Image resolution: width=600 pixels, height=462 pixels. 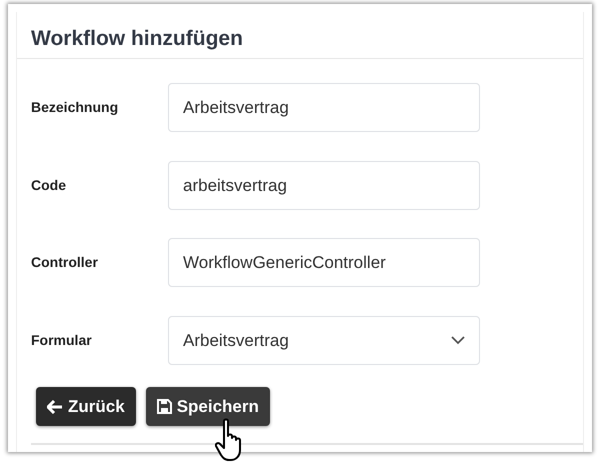 What do you see at coordinates (324, 263) in the screenshot?
I see `input-field: WorkflowGenericController` at bounding box center [324, 263].